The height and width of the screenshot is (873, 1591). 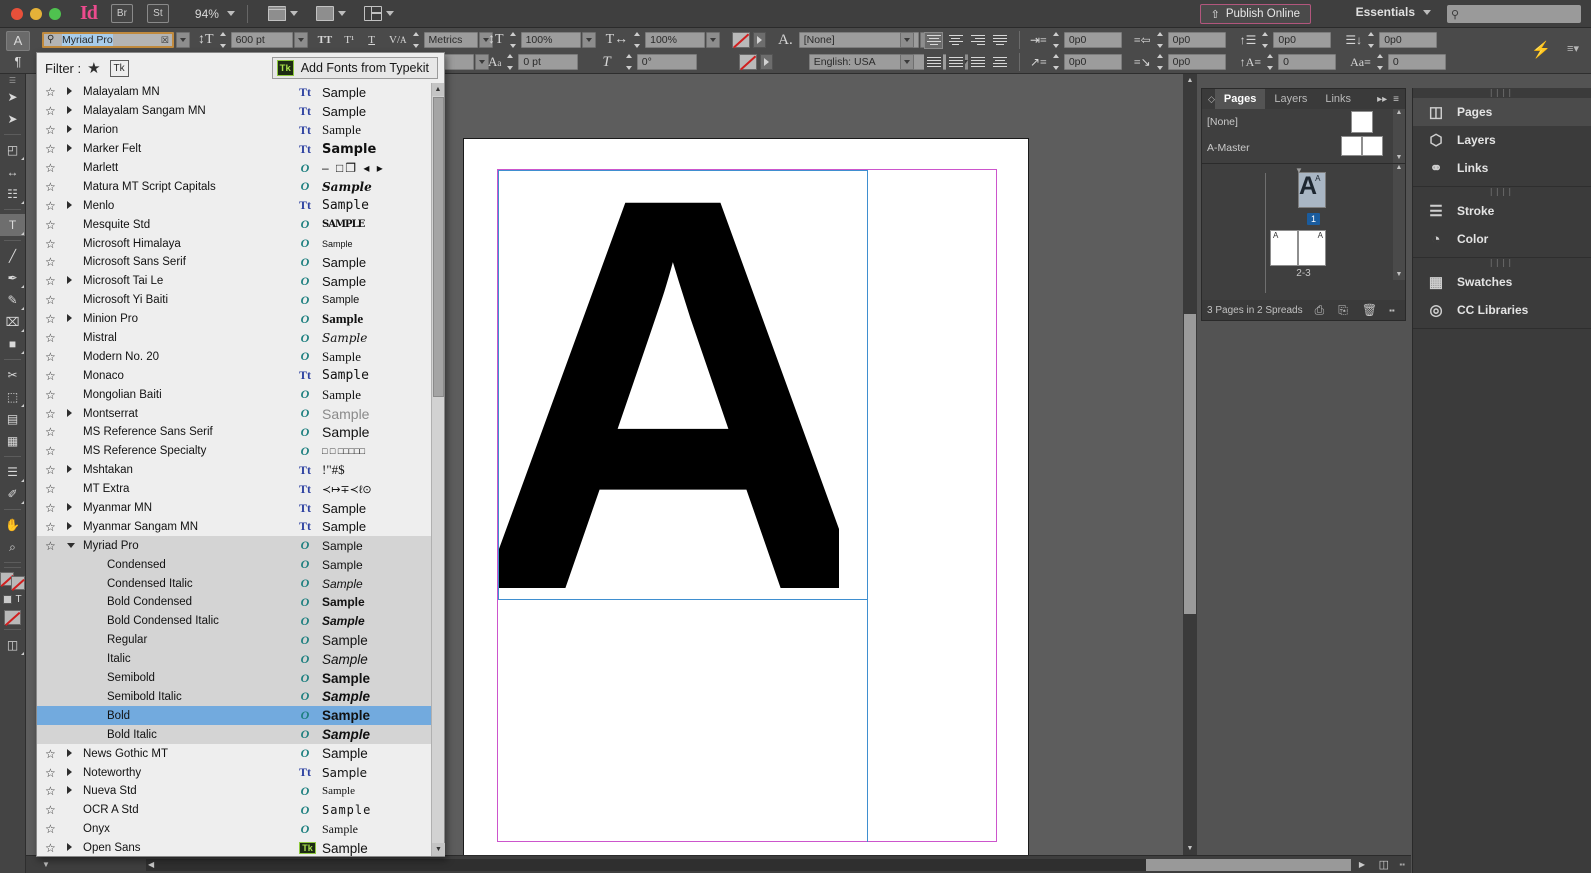 I want to click on font-list-item: ☆ Malayalam MN Tt Sample, so click(x=240, y=92).